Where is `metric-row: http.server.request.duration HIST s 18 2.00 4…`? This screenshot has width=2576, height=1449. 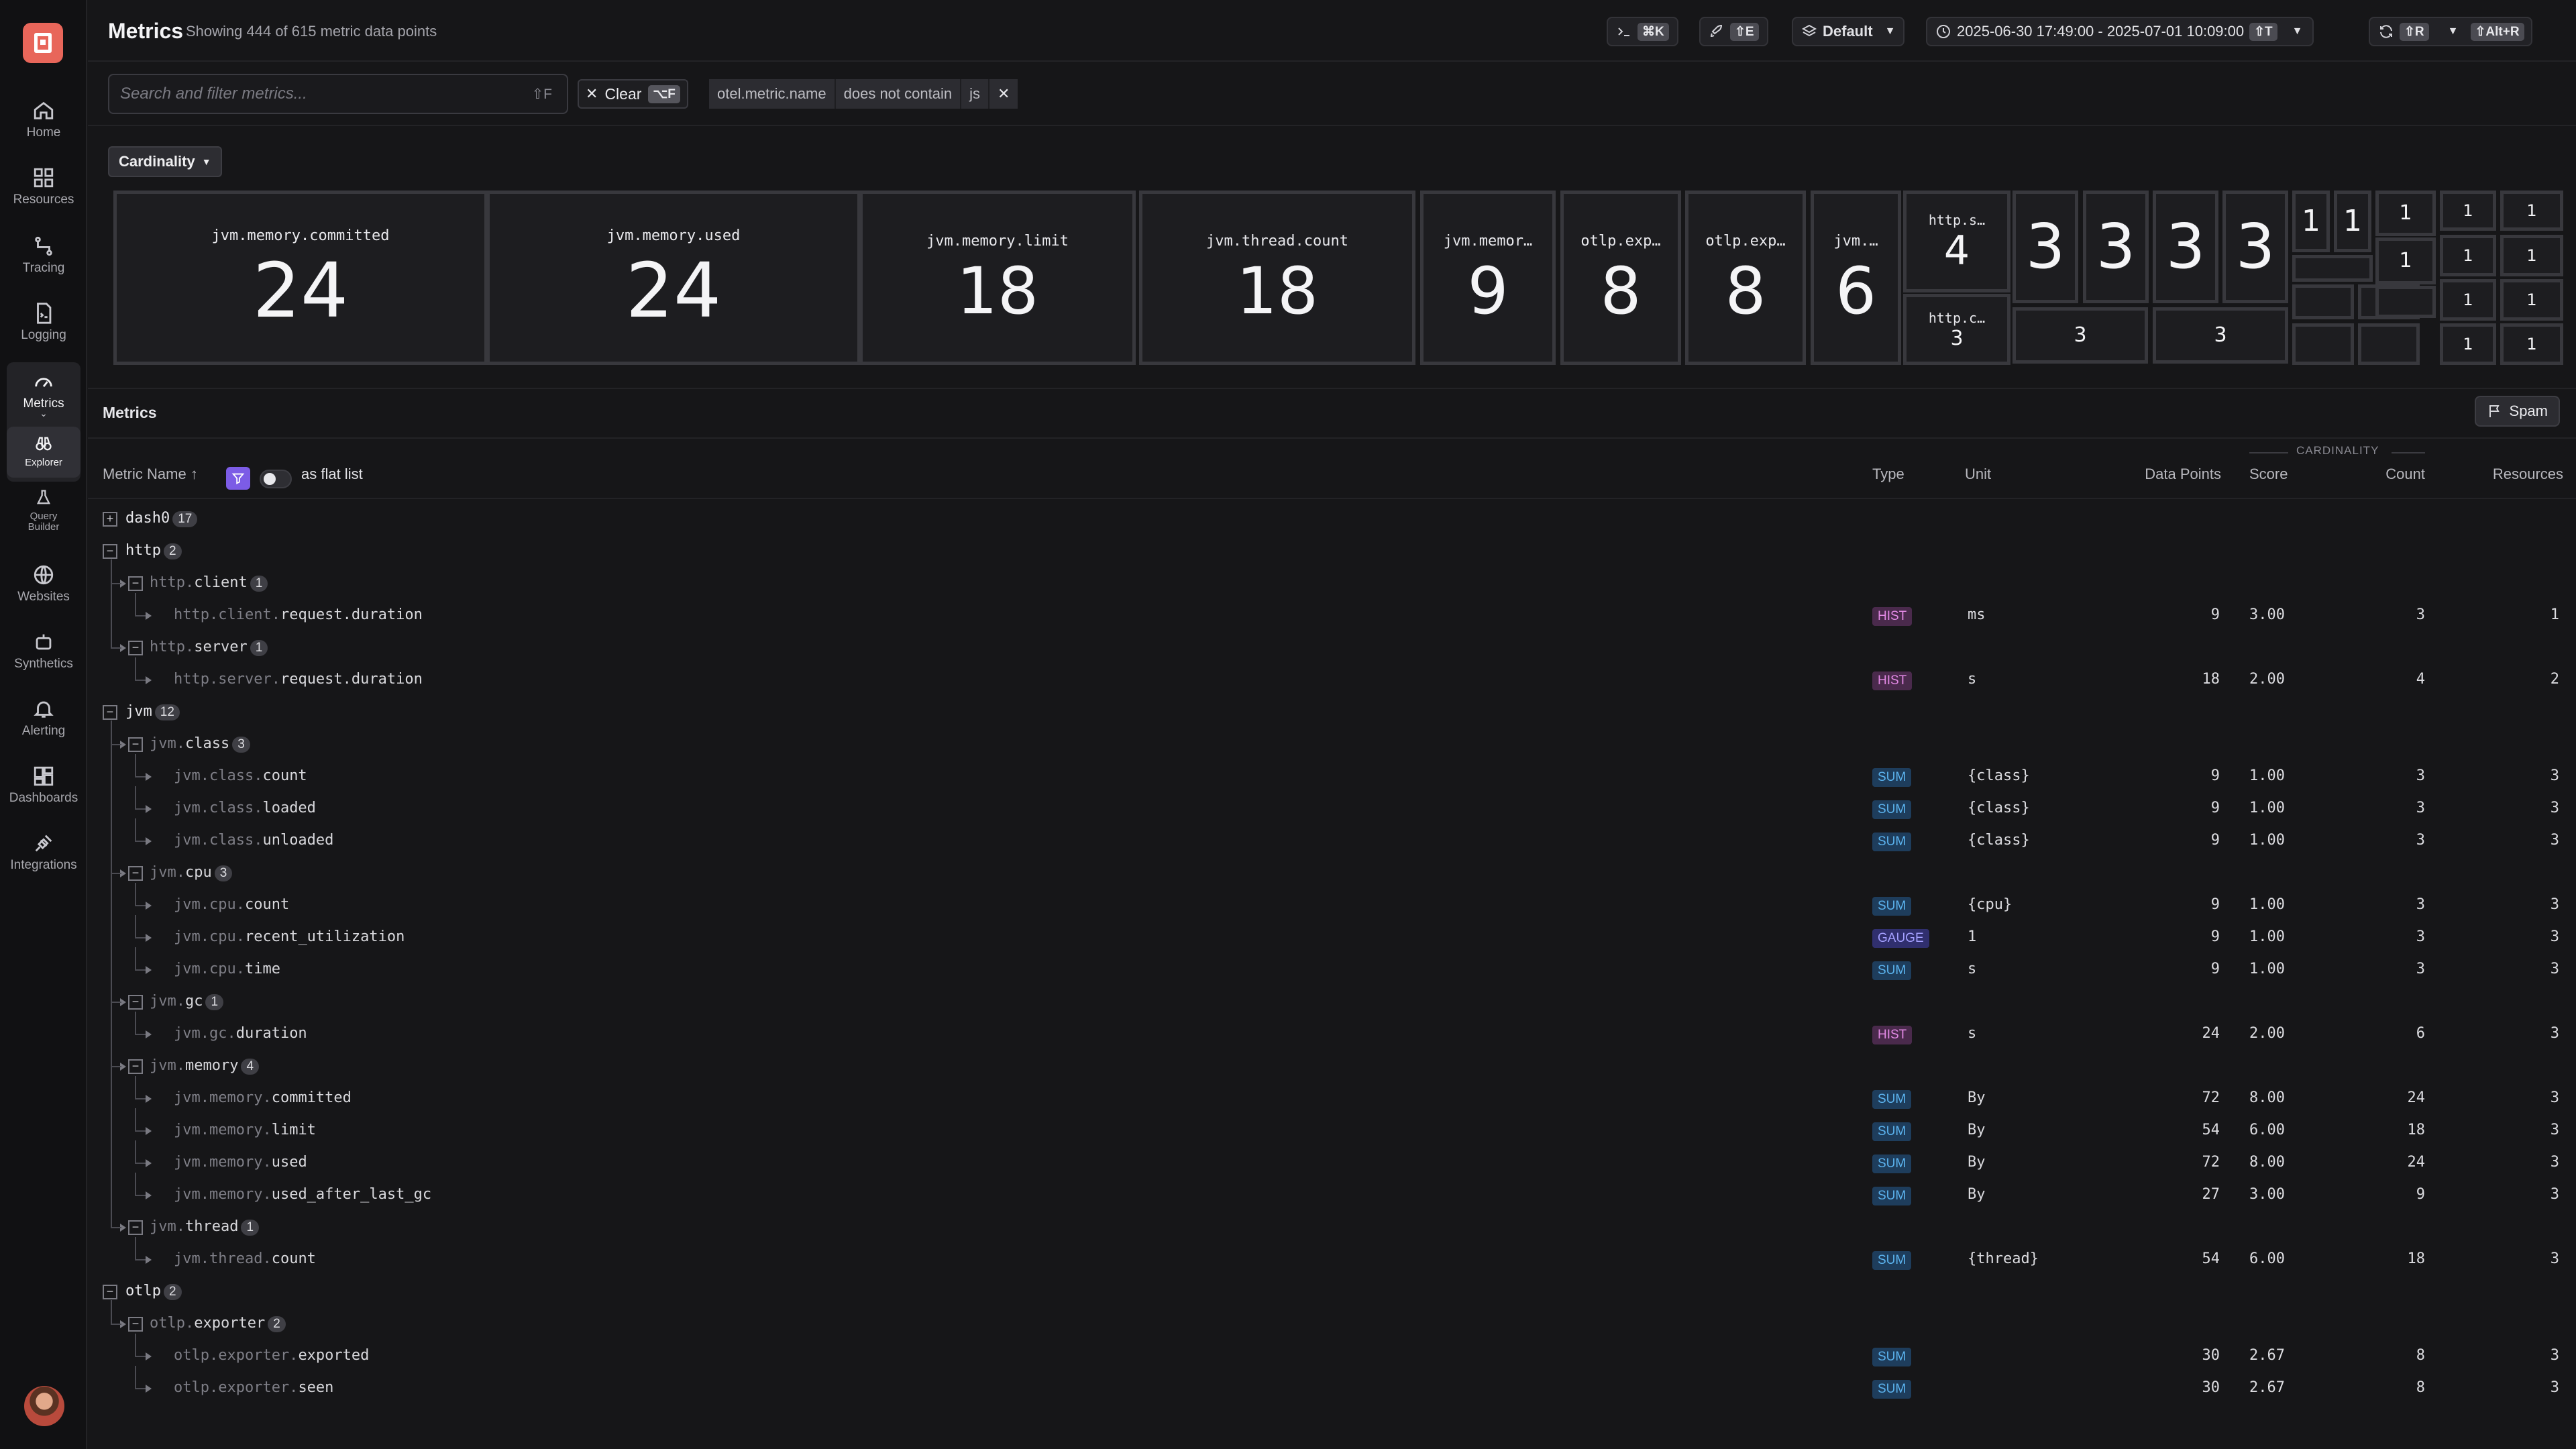 metric-row: http.server.request.duration HIST s 18 2.00 4… is located at coordinates (1332, 676).